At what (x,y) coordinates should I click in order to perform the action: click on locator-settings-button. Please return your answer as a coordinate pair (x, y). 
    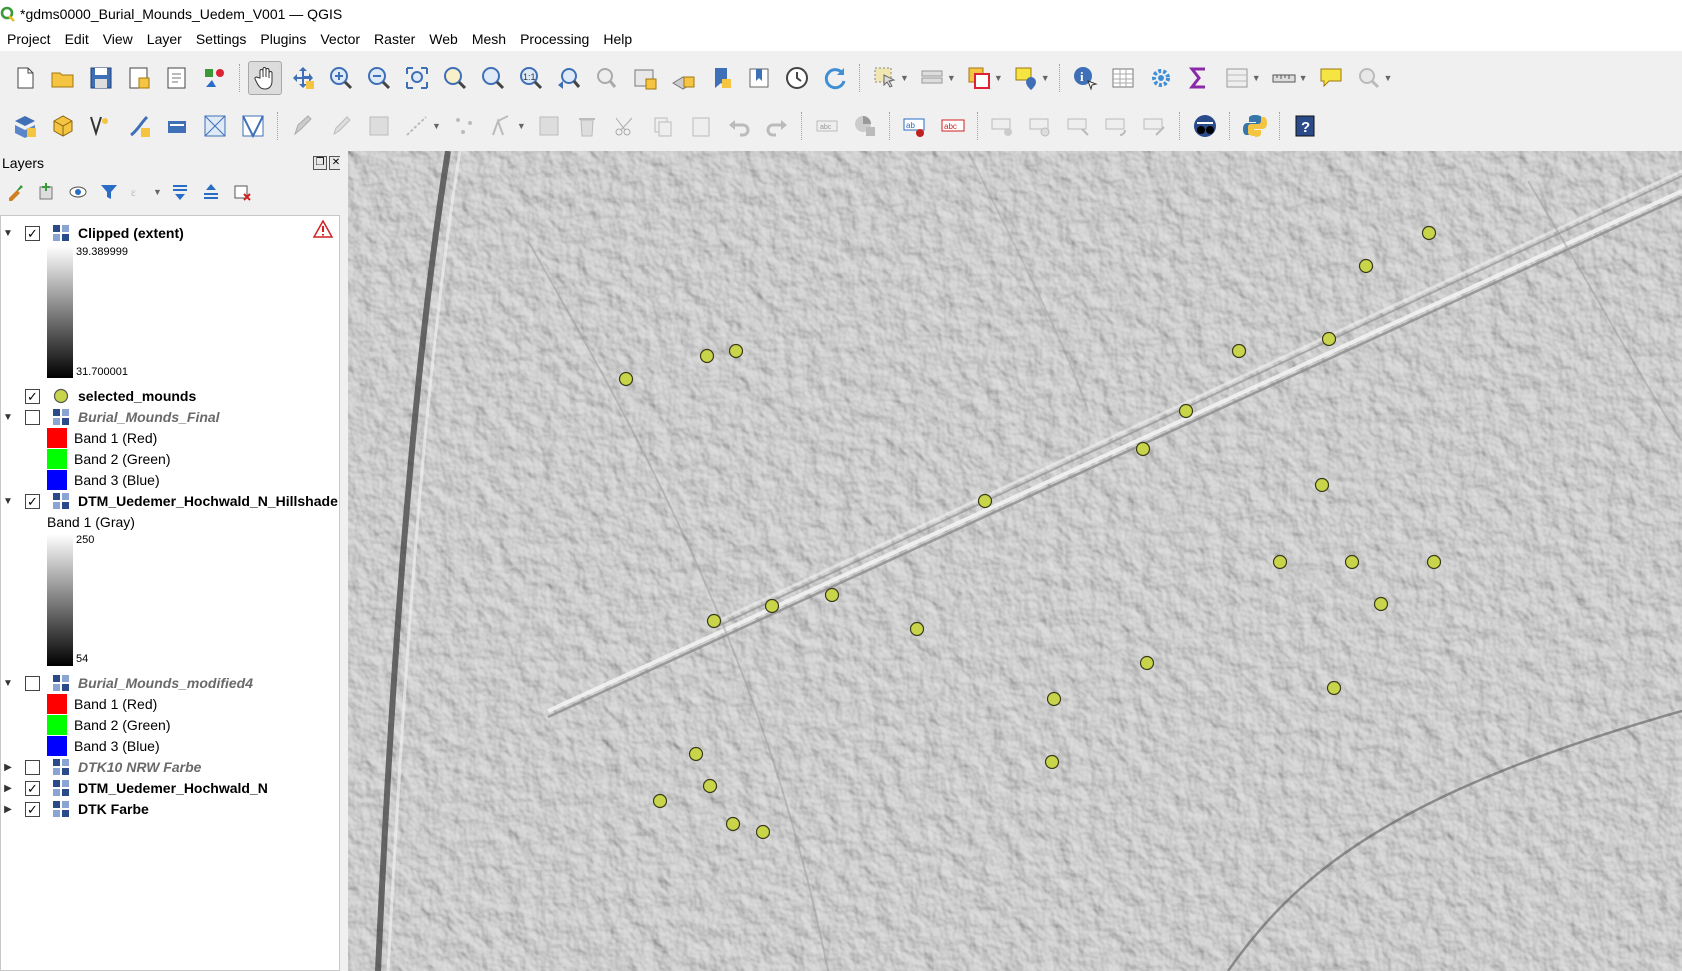
    Looking at the image, I should click on (1369, 78).